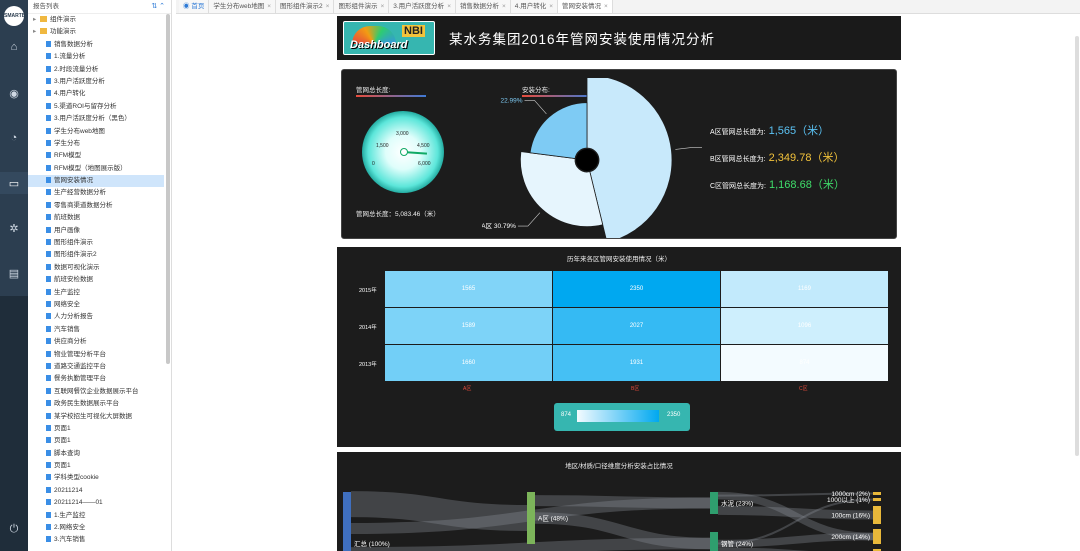 This screenshot has height=551, width=1080. Describe the element at coordinates (99, 132) in the screenshot. I see `tree-item: 学生分布web地图` at that location.